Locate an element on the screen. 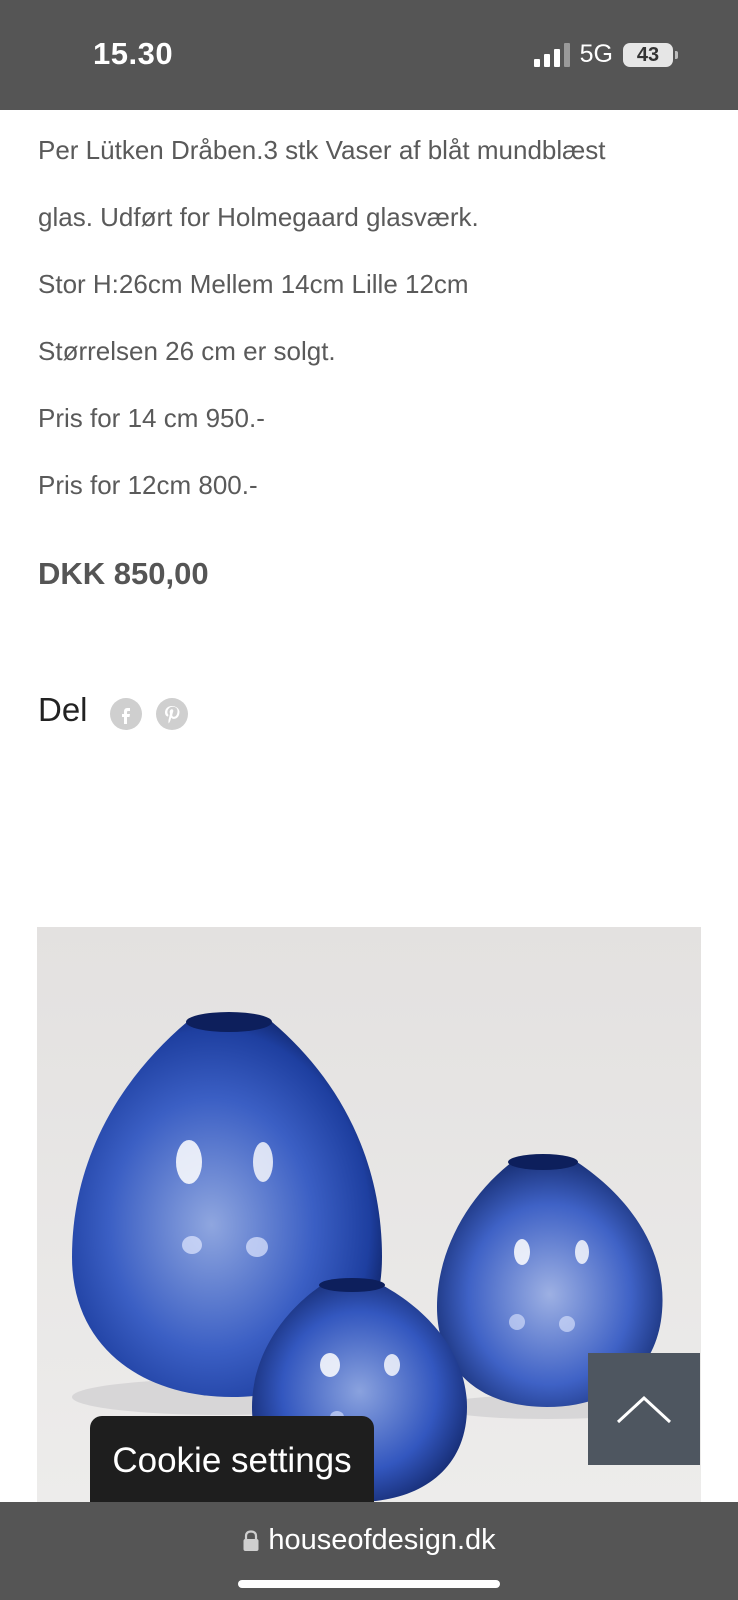 The image size is (738, 1600). battery-level: 43 is located at coordinates (648, 54).